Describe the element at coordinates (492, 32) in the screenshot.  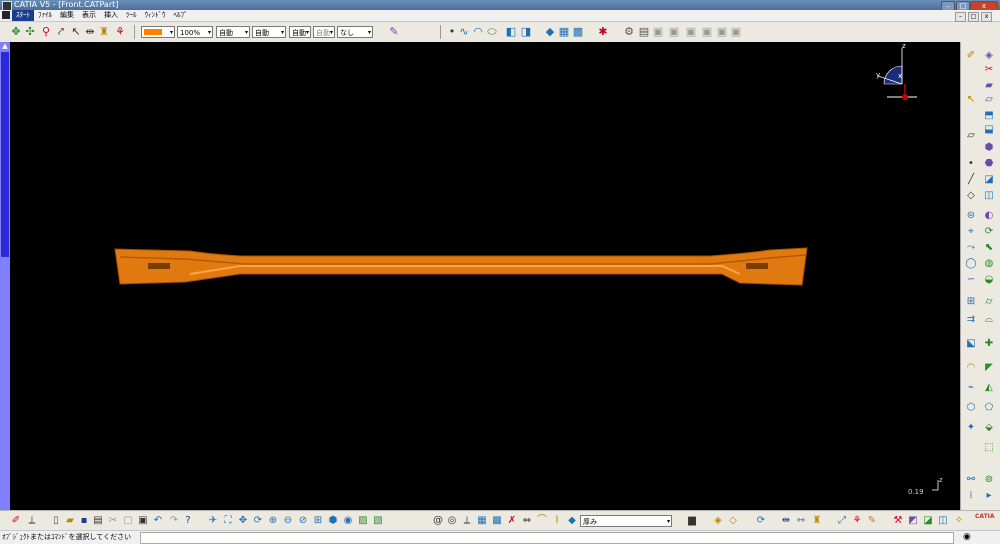
I see `volume-icon: ⬭` at that location.